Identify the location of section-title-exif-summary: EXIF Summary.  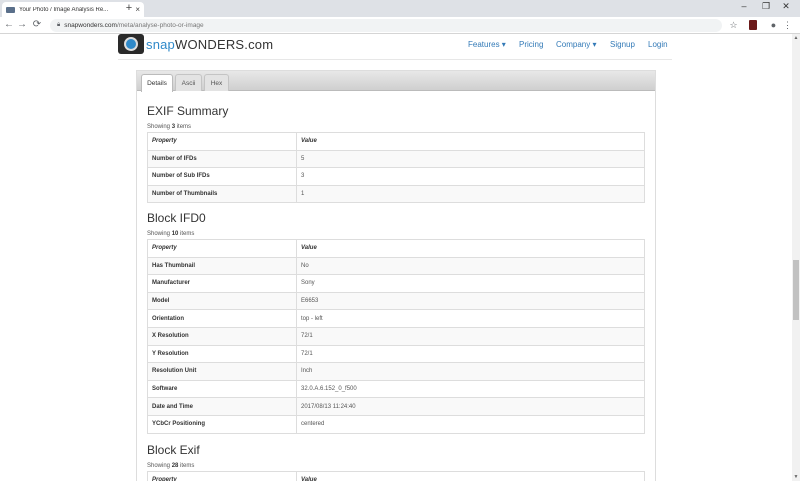
(188, 111).